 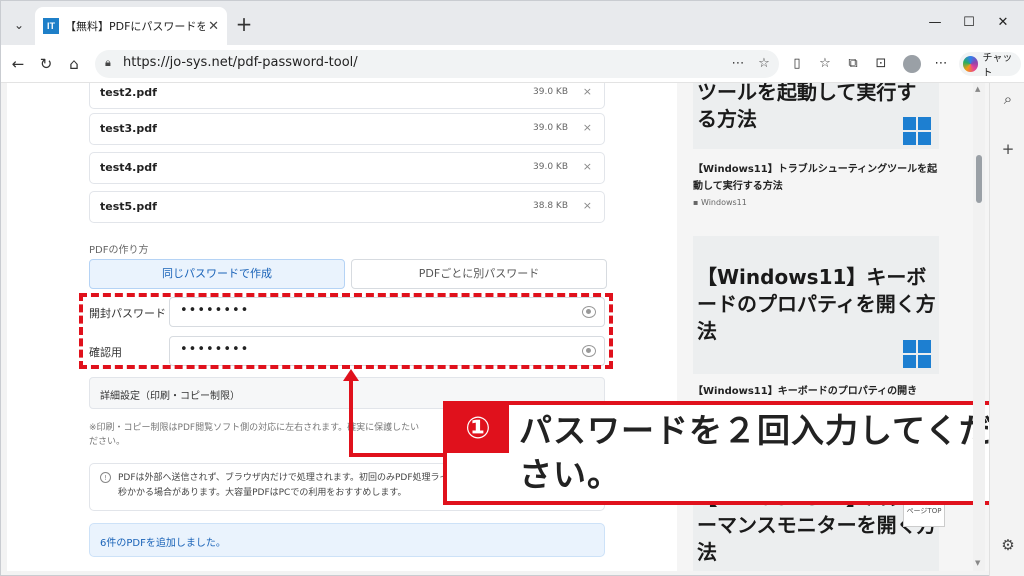 What do you see at coordinates (797, 64) in the screenshot?
I see `split-screen-icon: ▯` at bounding box center [797, 64].